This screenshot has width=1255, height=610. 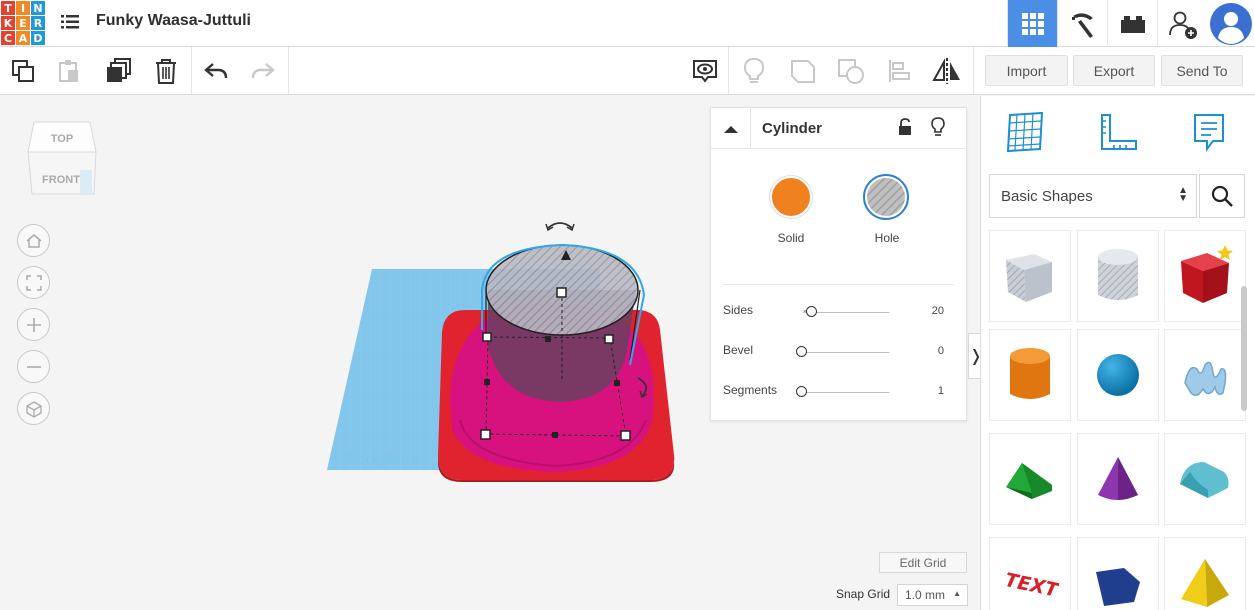 I want to click on property-label: Sides, so click(x=738, y=310).